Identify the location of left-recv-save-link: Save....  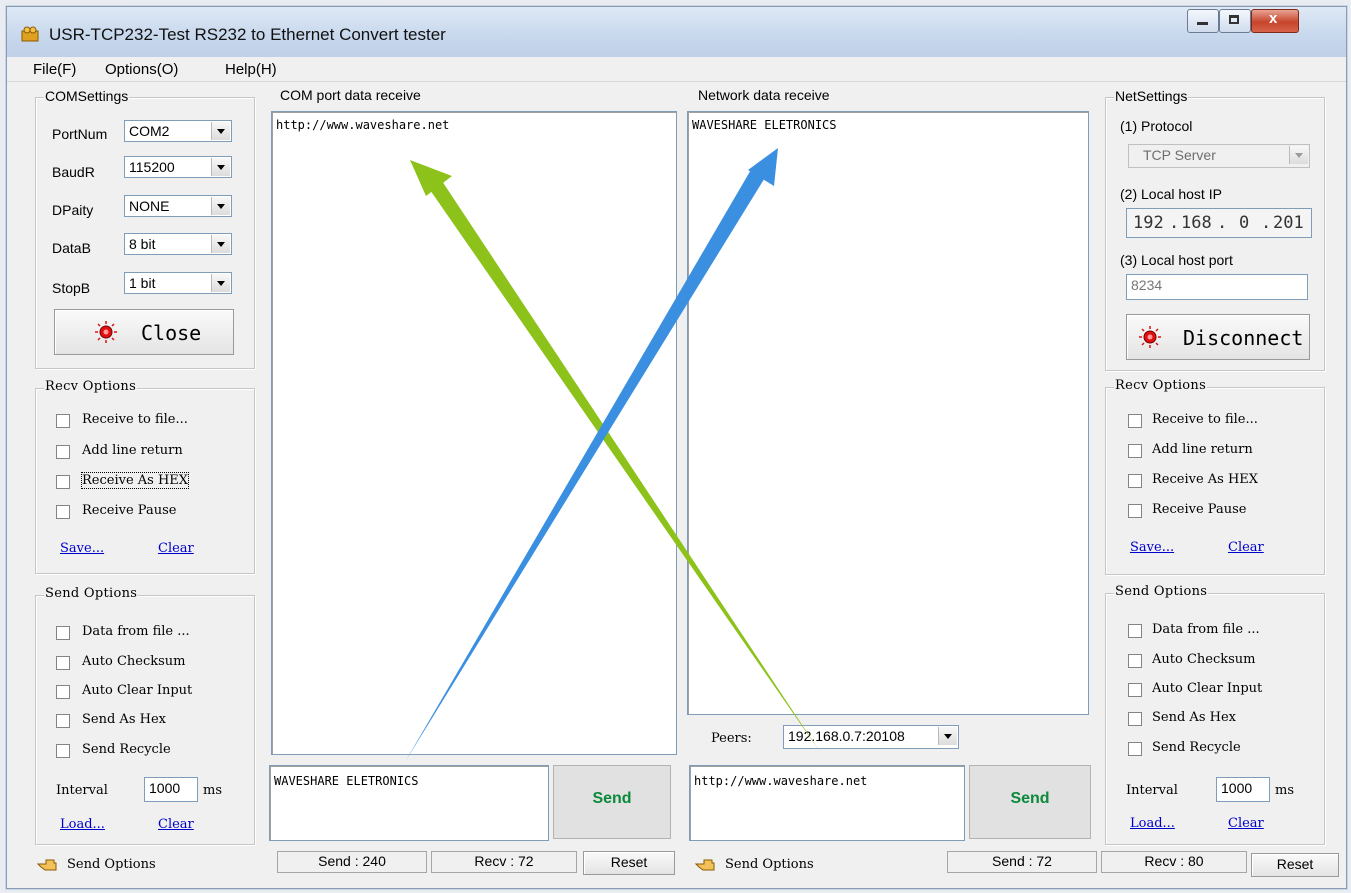
(82, 548).